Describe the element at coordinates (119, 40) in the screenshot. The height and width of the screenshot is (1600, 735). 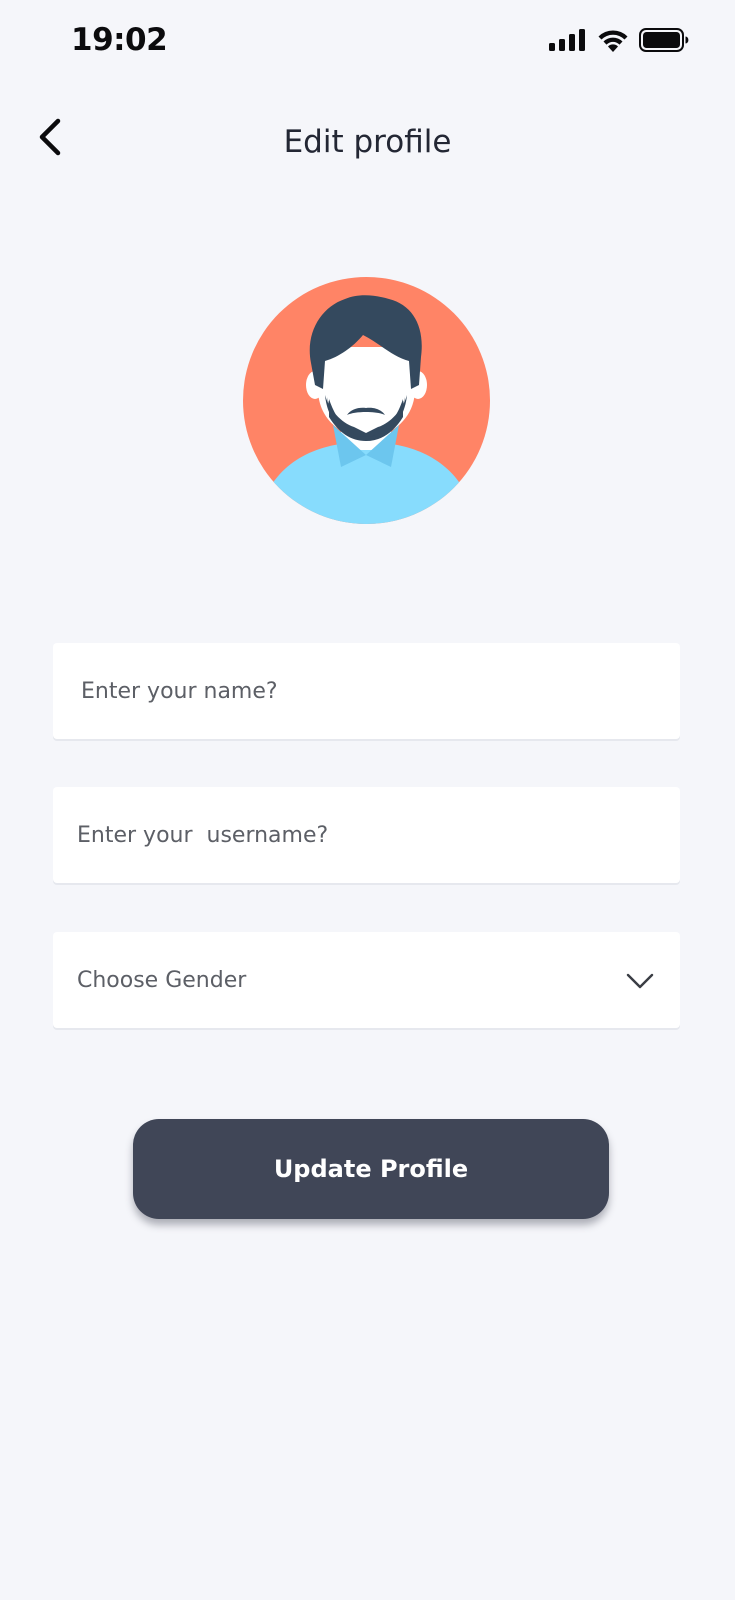
I see `status-time: 19:02` at that location.